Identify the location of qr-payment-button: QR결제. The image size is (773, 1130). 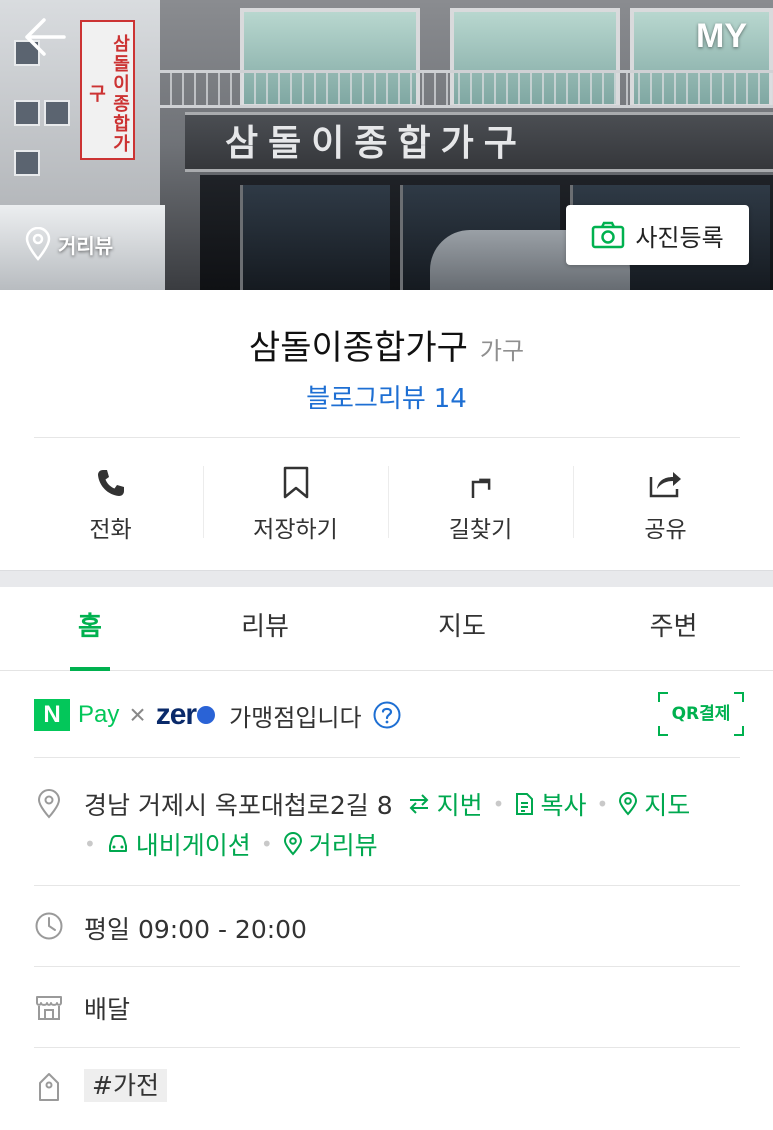
(701, 714).